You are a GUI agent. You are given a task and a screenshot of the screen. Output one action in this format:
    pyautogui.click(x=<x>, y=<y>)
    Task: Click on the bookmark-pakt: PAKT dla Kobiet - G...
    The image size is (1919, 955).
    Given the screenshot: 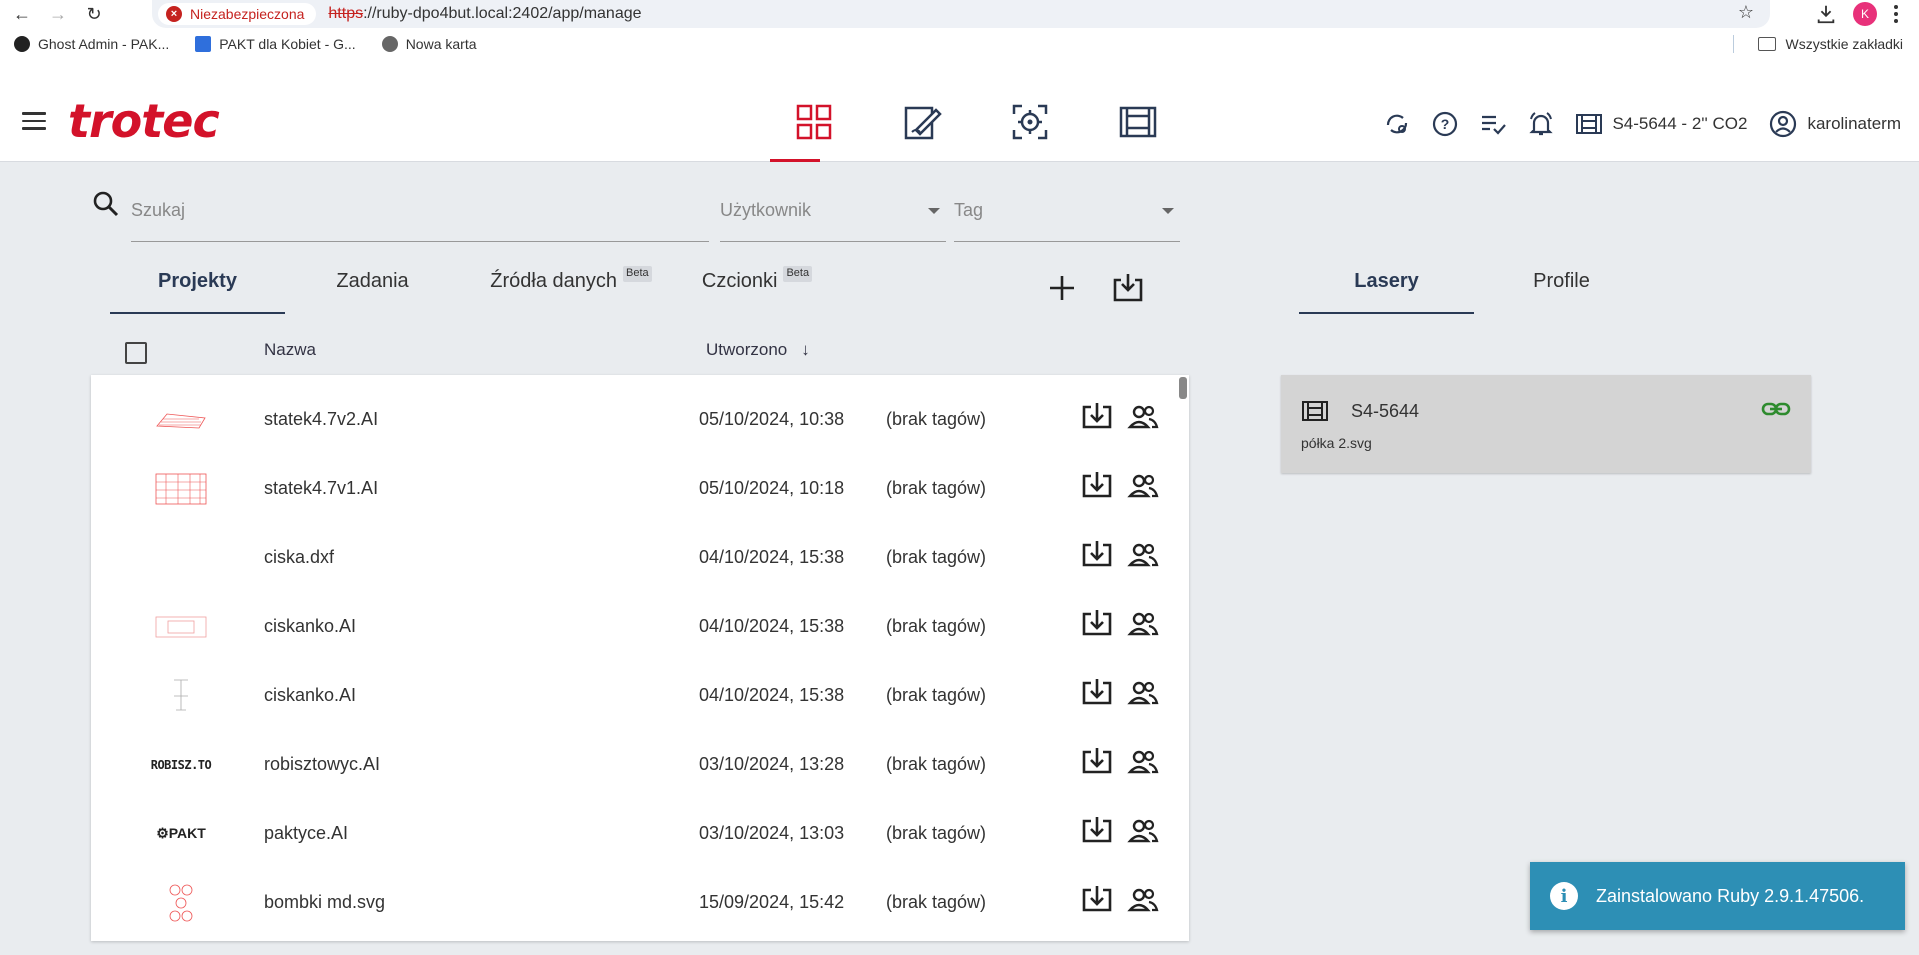 What is the action you would take?
    pyautogui.click(x=275, y=44)
    